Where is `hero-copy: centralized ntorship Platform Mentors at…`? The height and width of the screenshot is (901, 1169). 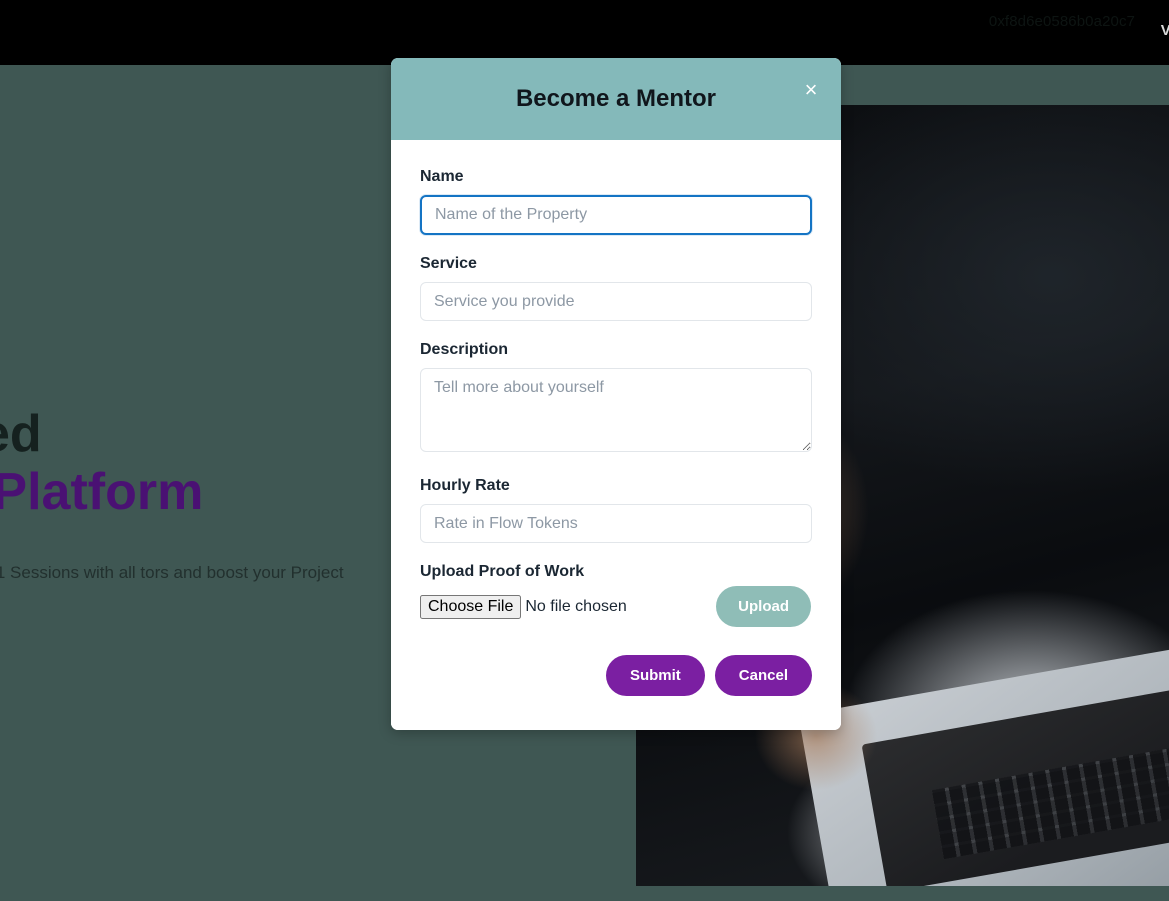
hero-copy: centralized ntorship Platform Mentors at… is located at coordinates (215, 532).